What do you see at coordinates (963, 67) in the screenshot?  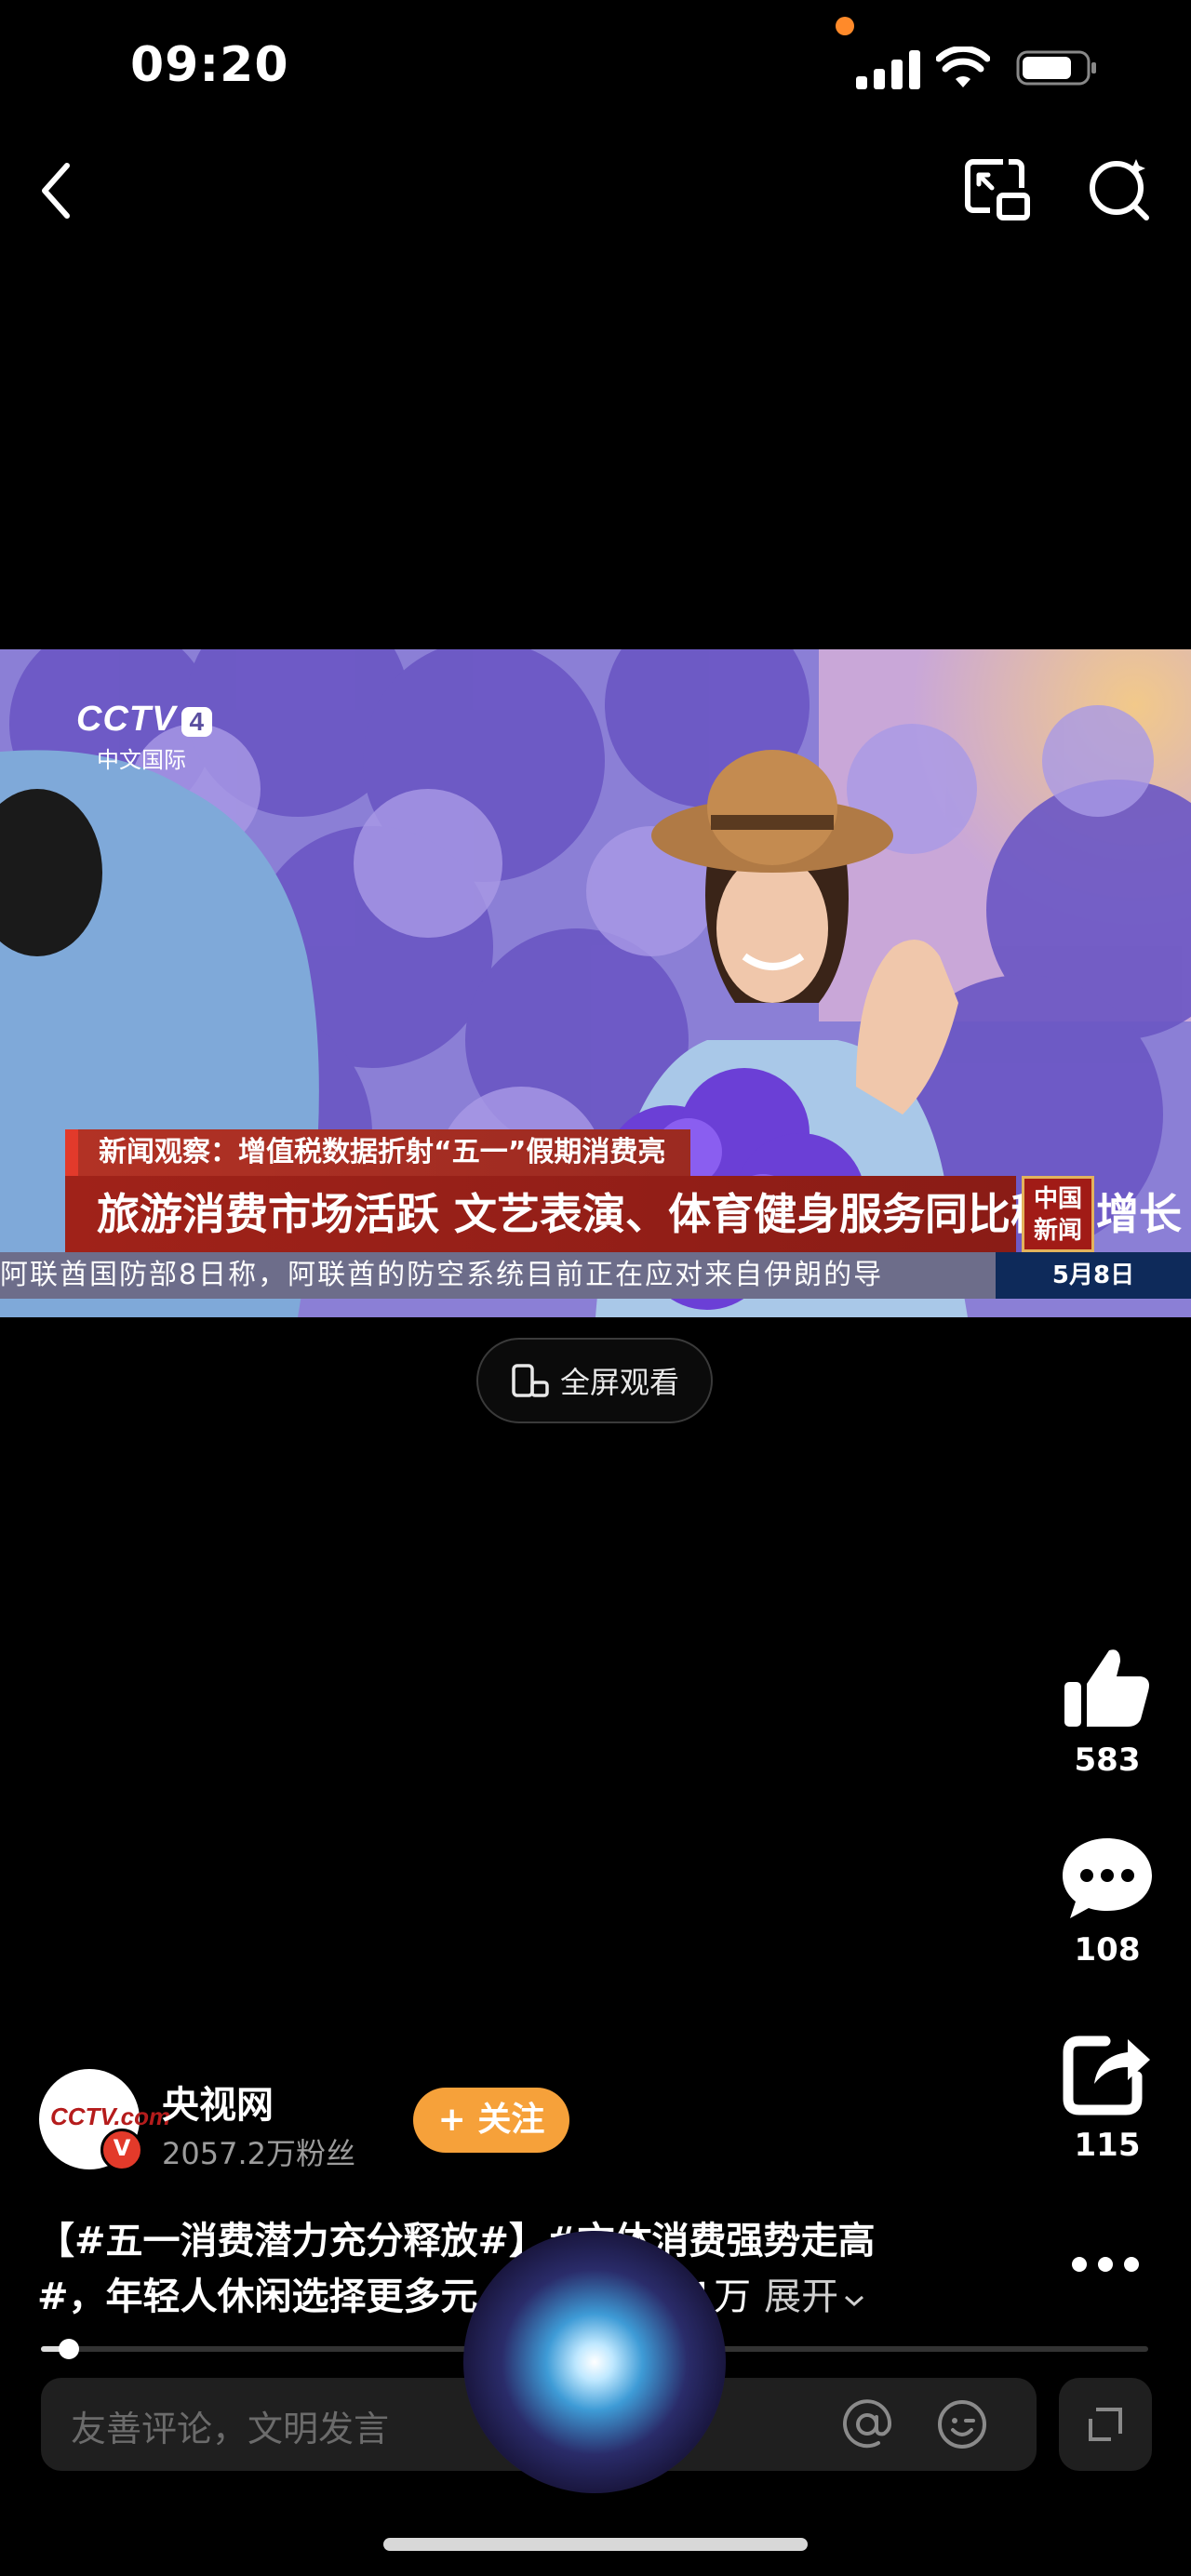 I see `wifi-icon` at bounding box center [963, 67].